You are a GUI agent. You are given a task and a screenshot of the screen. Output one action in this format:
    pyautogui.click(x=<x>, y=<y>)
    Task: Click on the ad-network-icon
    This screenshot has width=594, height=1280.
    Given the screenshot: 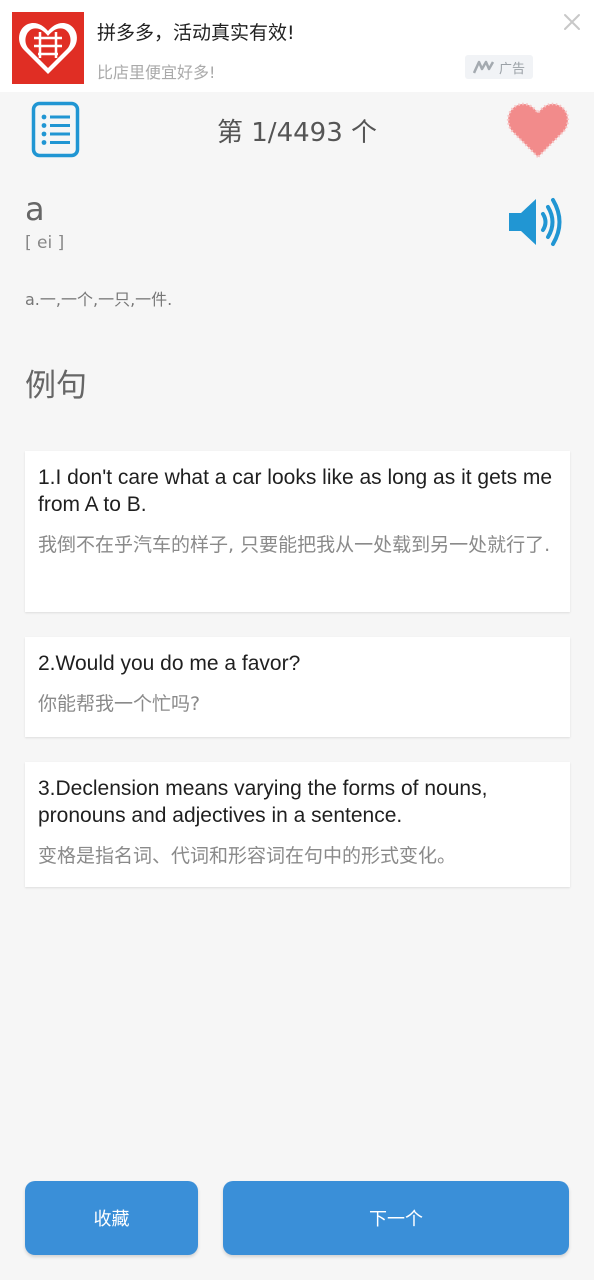 What is the action you would take?
    pyautogui.click(x=483, y=67)
    